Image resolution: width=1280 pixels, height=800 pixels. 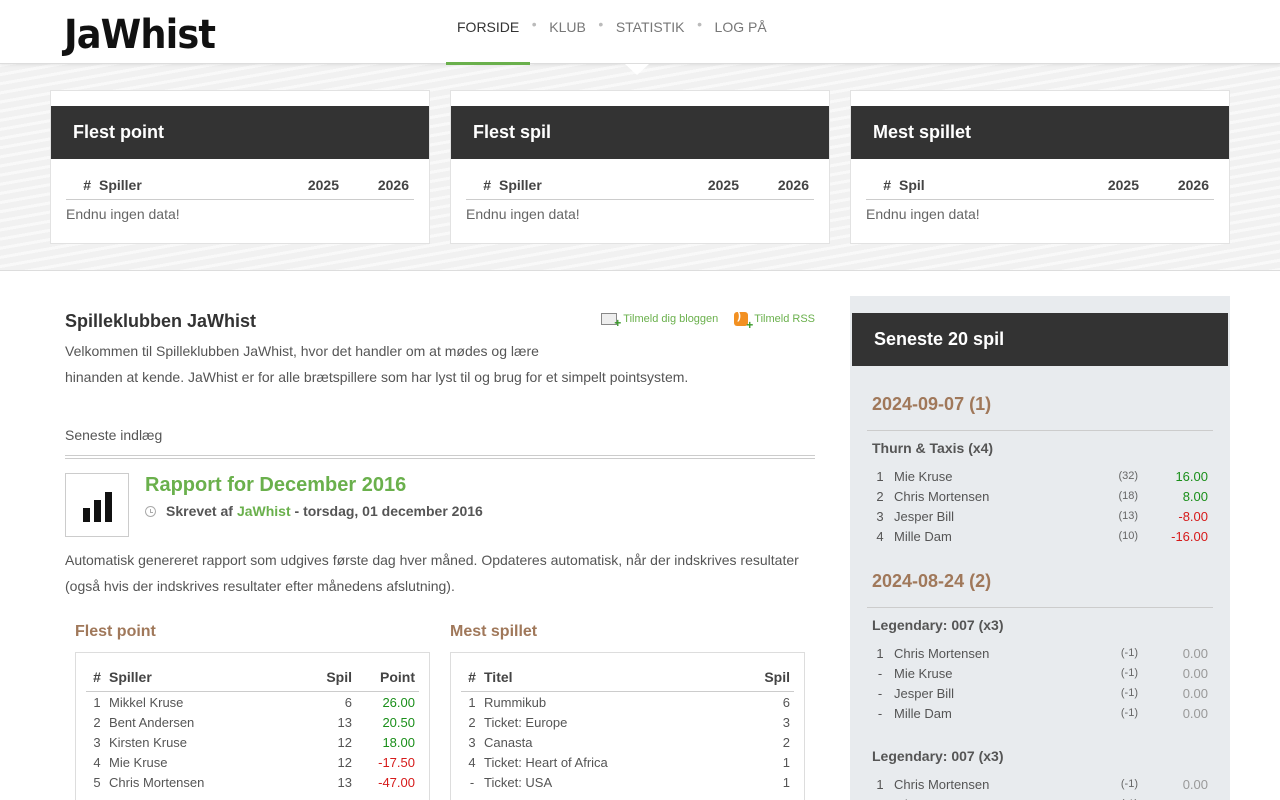 What do you see at coordinates (275, 485) in the screenshot?
I see `post-title-link: Rapport for December 2016` at bounding box center [275, 485].